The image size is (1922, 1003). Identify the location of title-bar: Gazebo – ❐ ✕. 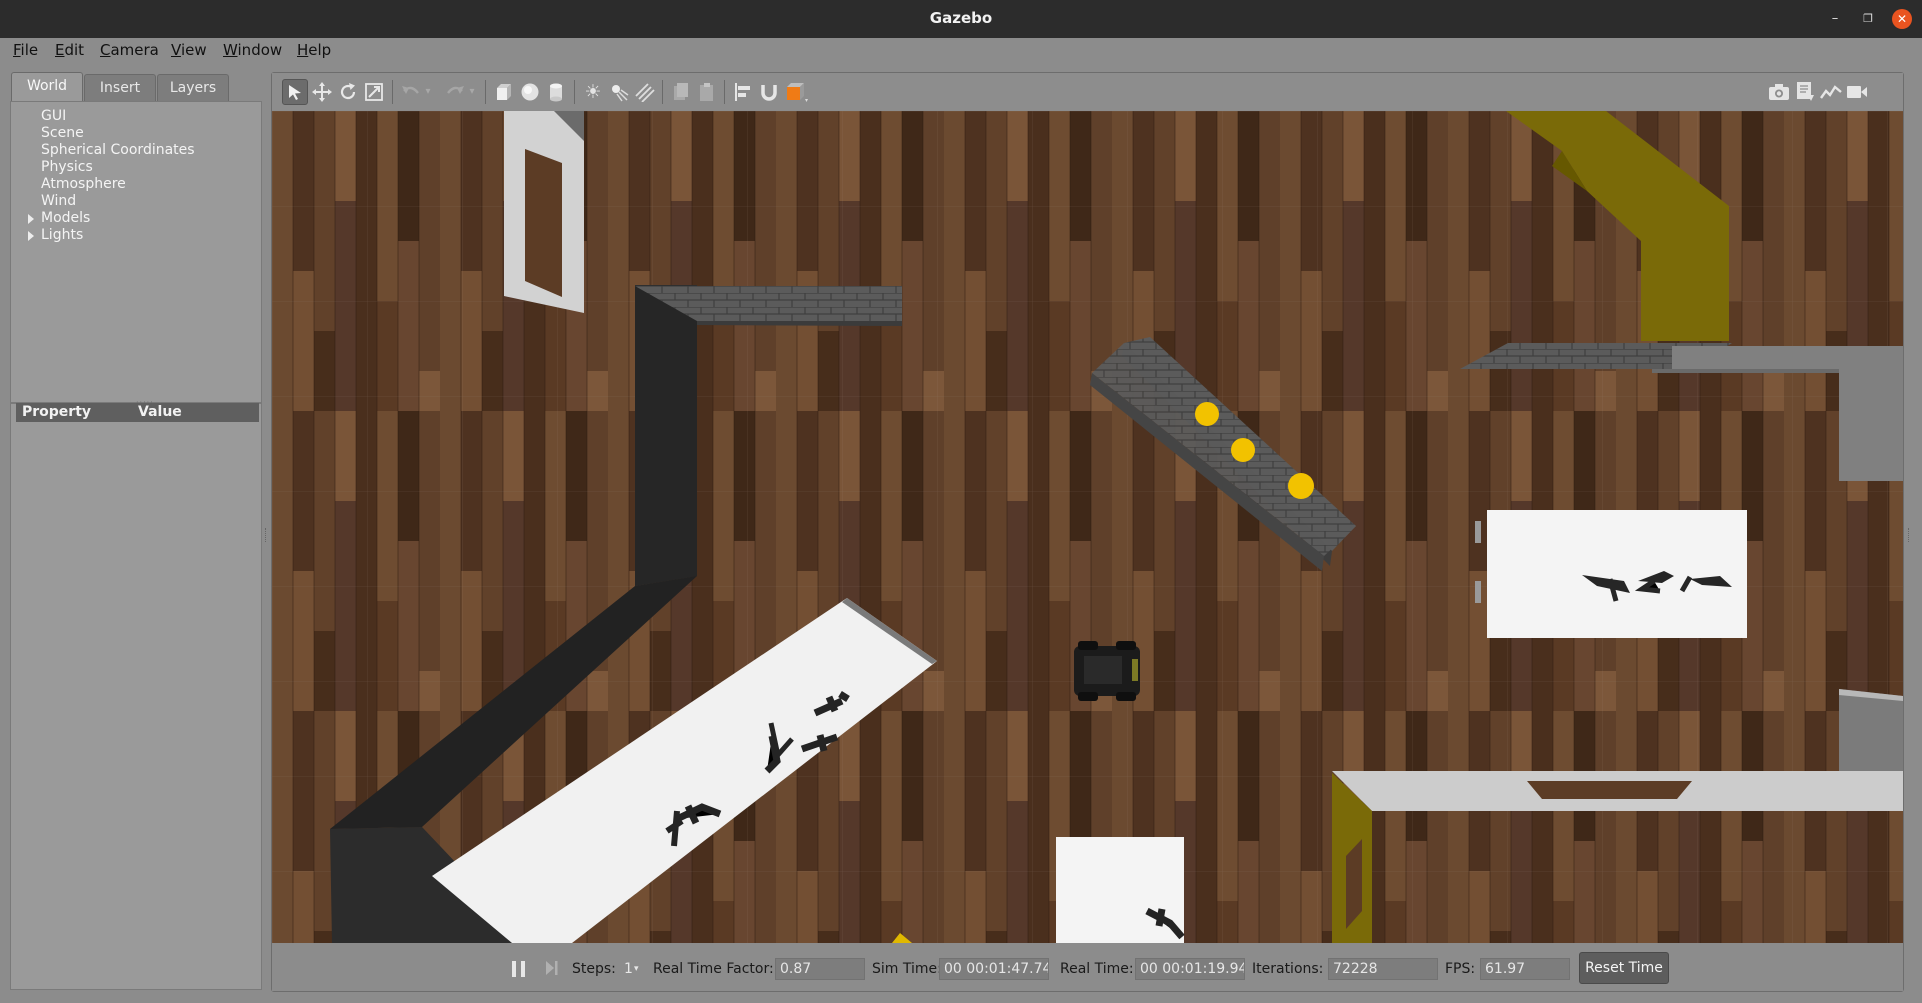
(961, 19).